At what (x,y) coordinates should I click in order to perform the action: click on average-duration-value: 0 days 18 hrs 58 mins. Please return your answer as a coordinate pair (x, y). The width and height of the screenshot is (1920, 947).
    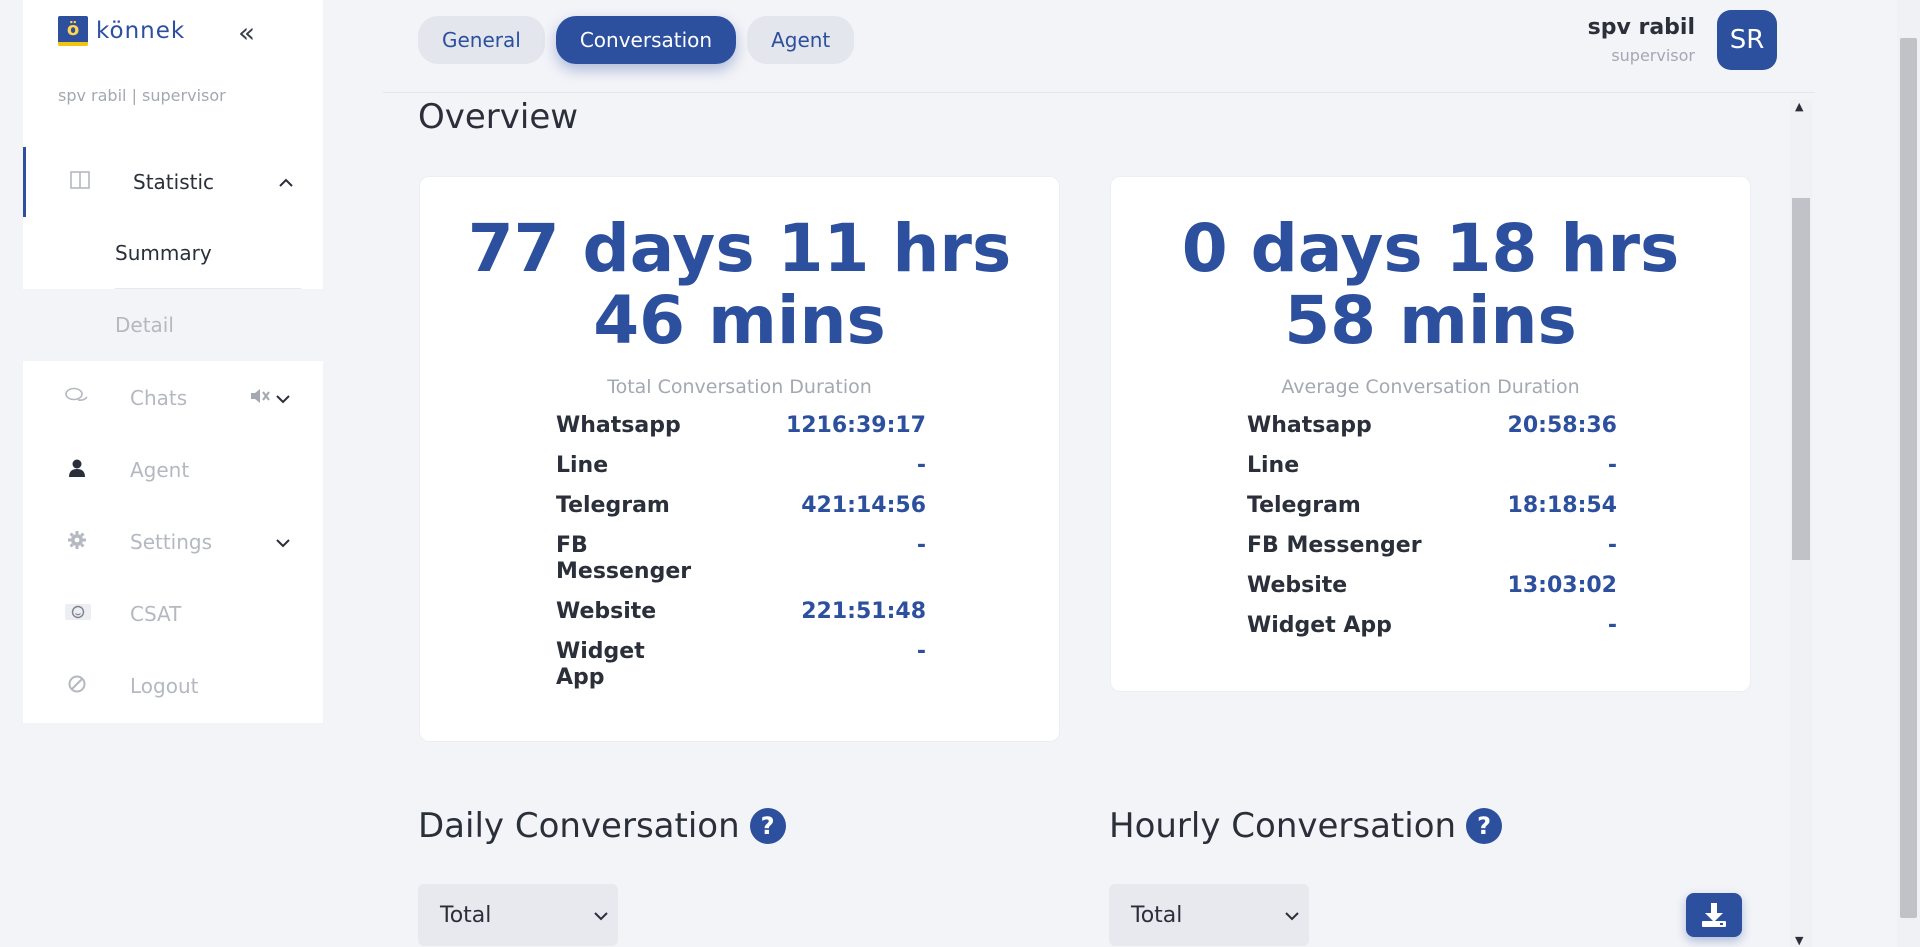
    Looking at the image, I should click on (1430, 284).